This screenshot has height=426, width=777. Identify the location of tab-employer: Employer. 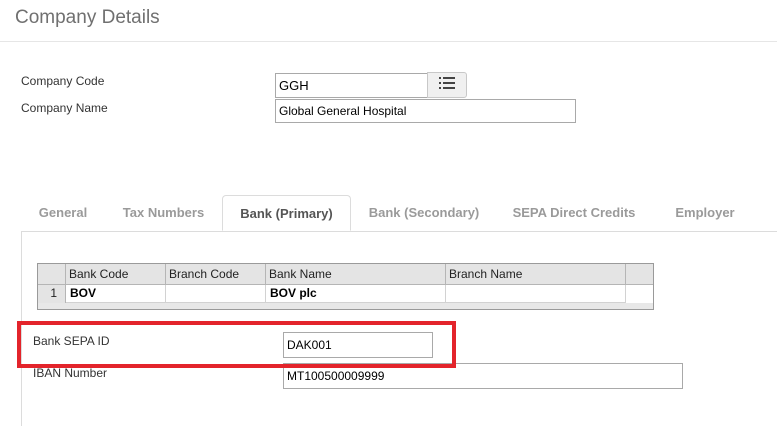
(705, 213).